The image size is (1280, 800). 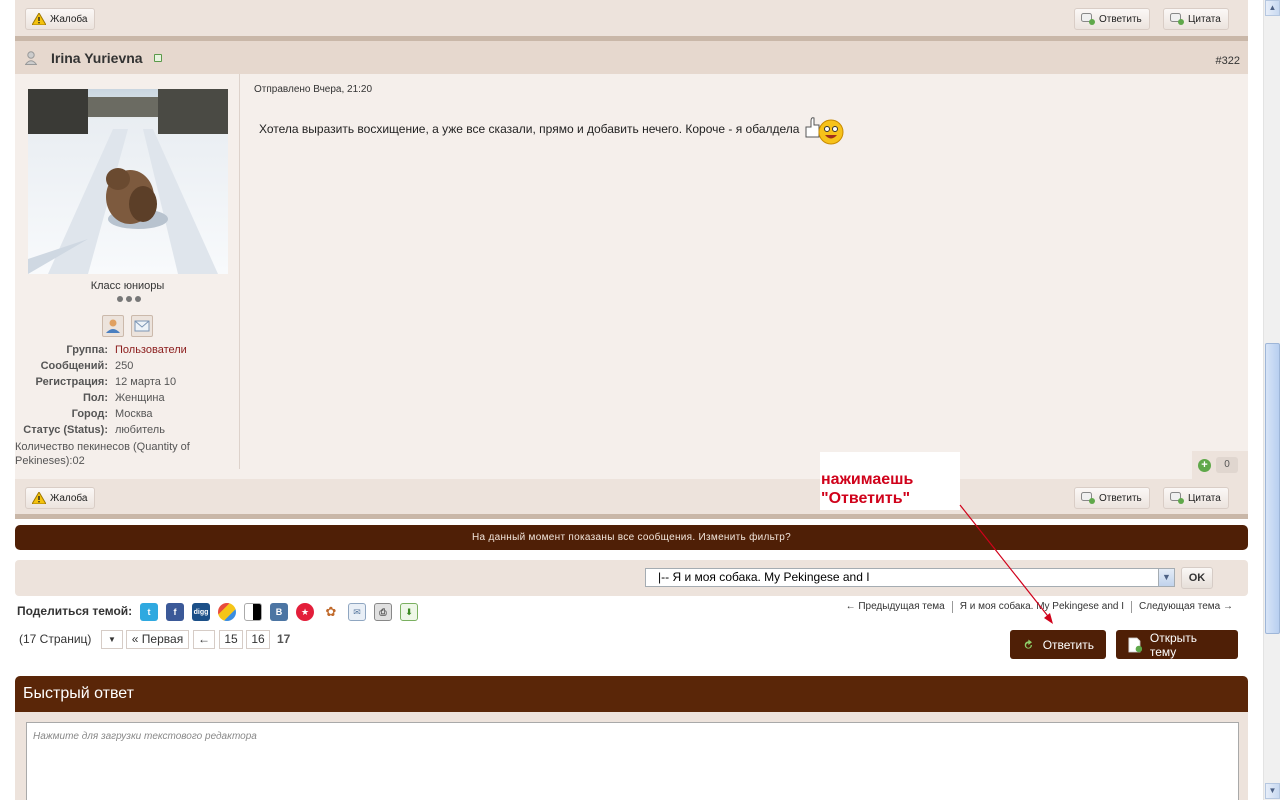 What do you see at coordinates (253, 612) in the screenshot?
I see `delicious-icon` at bounding box center [253, 612].